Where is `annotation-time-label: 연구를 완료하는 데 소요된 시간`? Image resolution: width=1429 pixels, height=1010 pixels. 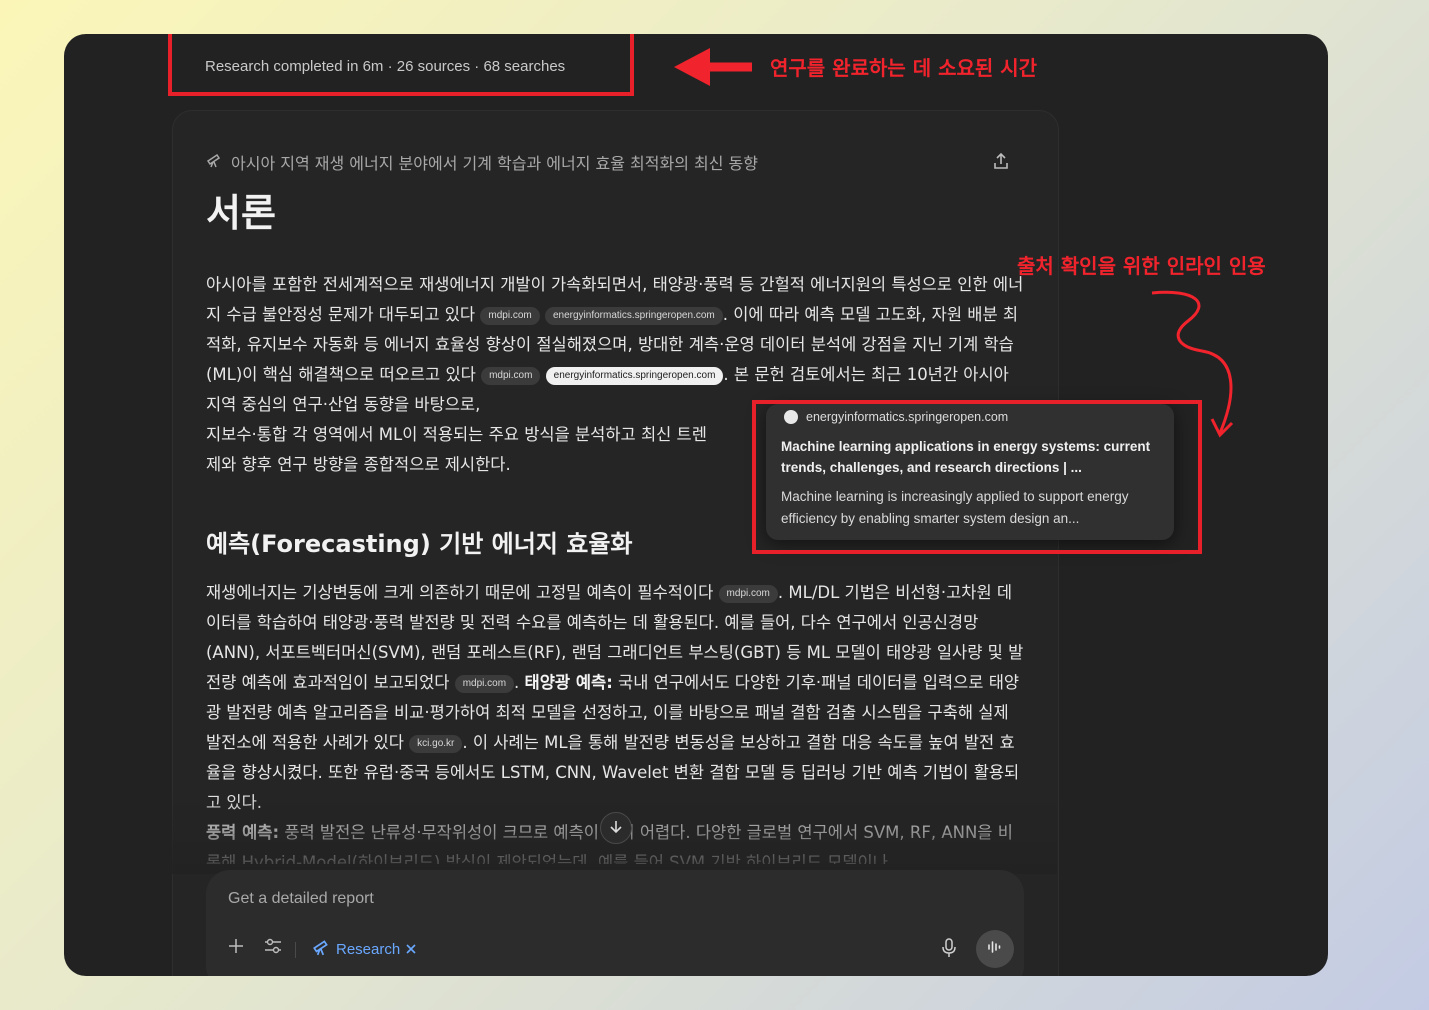
annotation-time-label: 연구를 완료하는 데 소요된 시간 is located at coordinates (904, 68).